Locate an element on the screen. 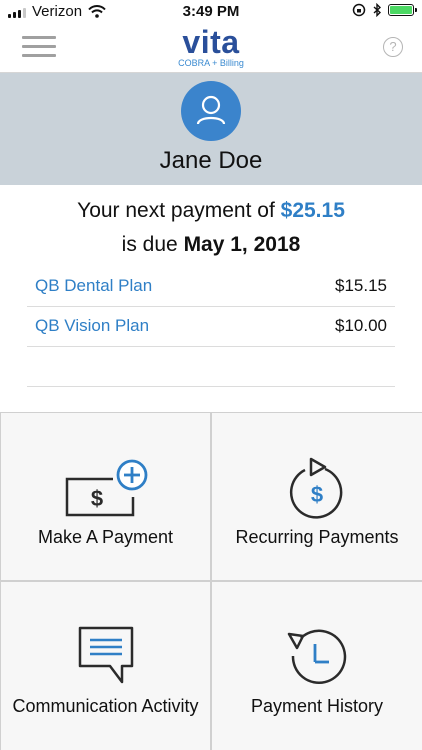  plan-amount: $15.15 is located at coordinates (361, 285).